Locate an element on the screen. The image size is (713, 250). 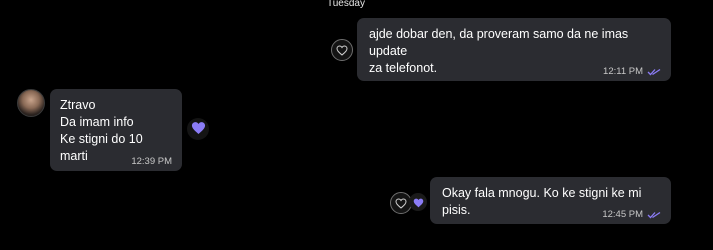
message-meta: 12:45 PM is located at coordinates (631, 214).